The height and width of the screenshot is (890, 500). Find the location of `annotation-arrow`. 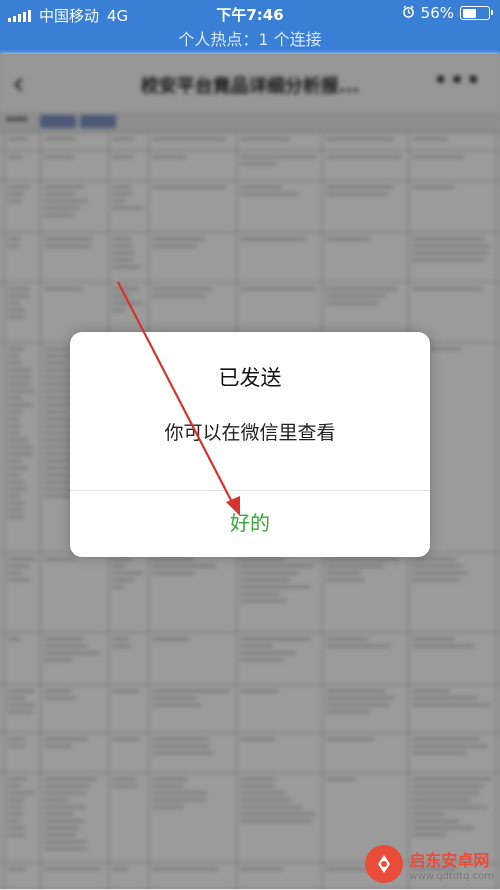

annotation-arrow is located at coordinates (178, 398).